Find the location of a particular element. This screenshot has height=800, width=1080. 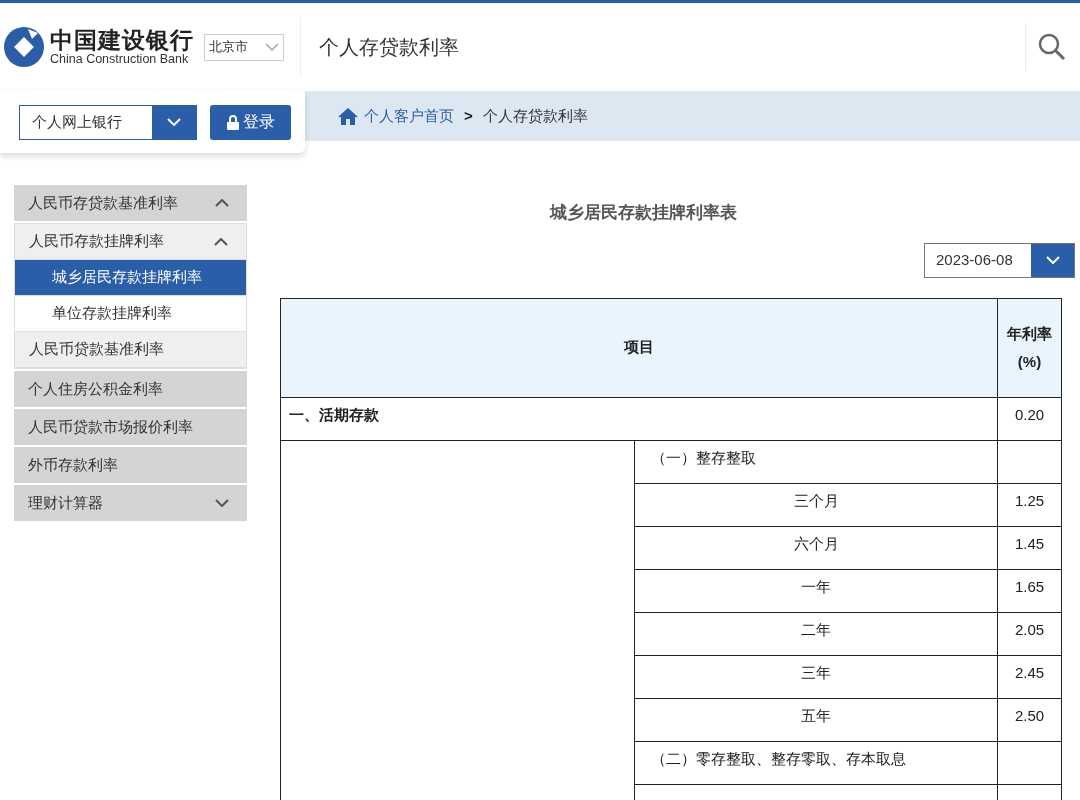

login-button: 登录 is located at coordinates (250, 122).